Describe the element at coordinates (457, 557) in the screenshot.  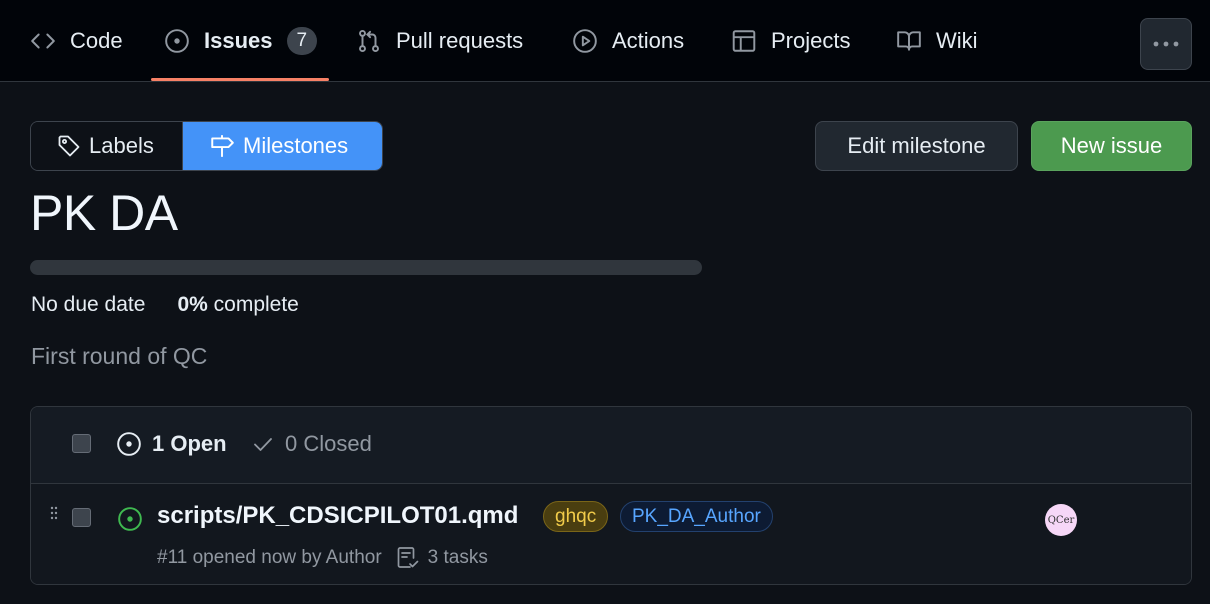
I see `tasks-count: 3 tasks` at that location.